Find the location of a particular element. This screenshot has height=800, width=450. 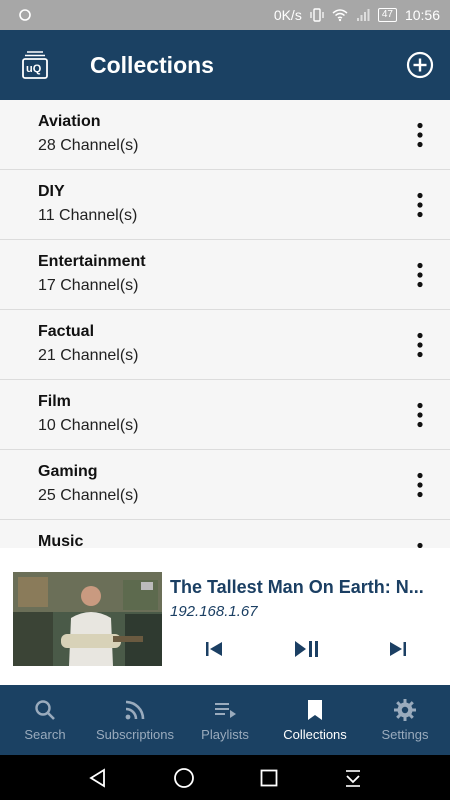

collection-count: 28 Channel(s) is located at coordinates (88, 145).